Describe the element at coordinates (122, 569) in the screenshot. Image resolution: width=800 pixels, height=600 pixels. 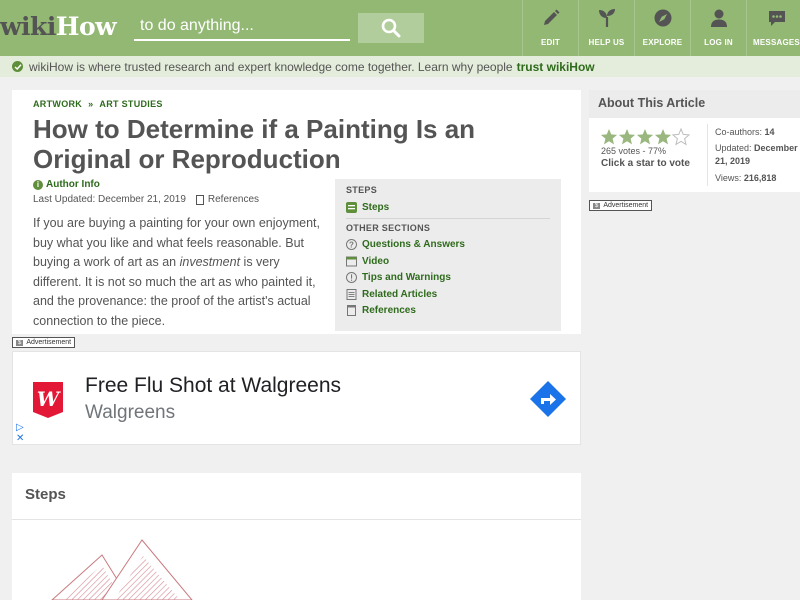
I see `step-image-paintings` at that location.